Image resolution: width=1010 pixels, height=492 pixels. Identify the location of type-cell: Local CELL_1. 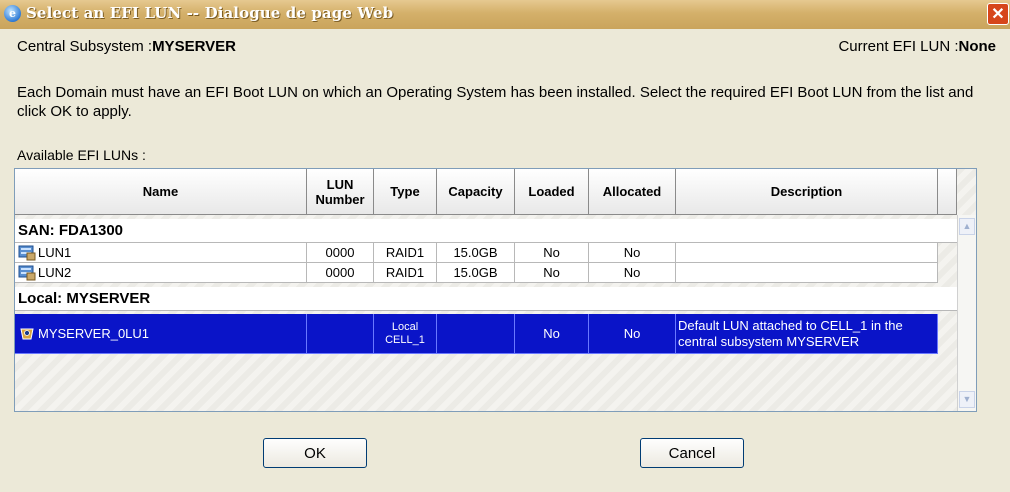
(405, 334).